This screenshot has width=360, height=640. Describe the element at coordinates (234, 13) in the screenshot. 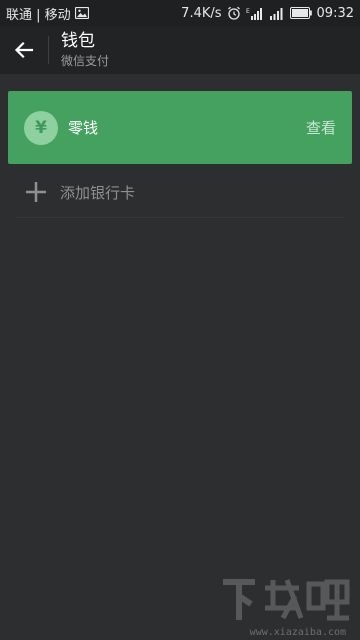

I see `alarm-icon` at that location.